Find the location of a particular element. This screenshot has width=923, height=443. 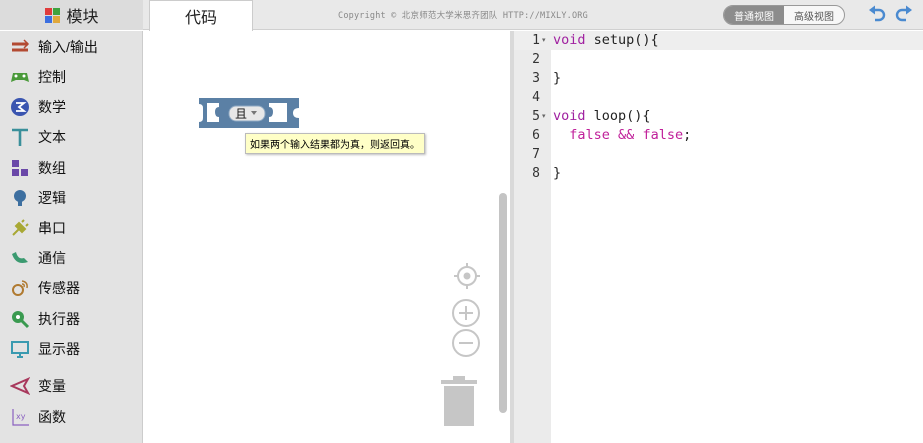

code-token: && is located at coordinates (626, 135).